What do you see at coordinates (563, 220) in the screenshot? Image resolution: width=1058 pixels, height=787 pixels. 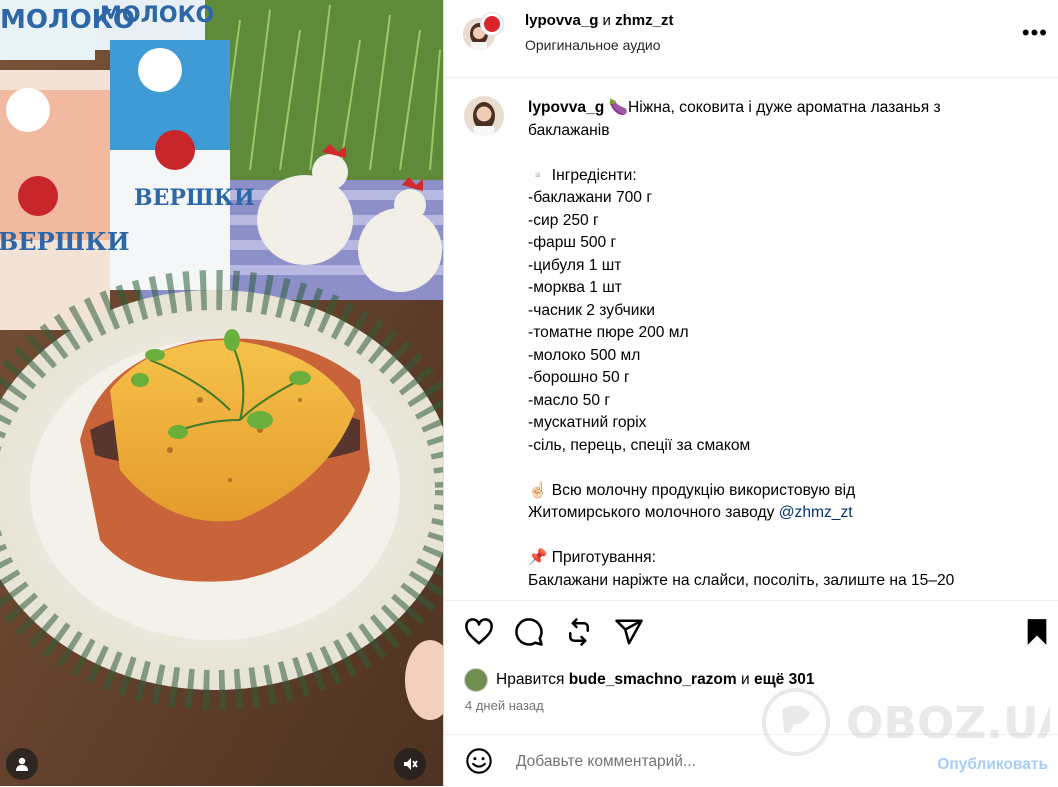 I see `ingredient-item: -сир 250 г` at bounding box center [563, 220].